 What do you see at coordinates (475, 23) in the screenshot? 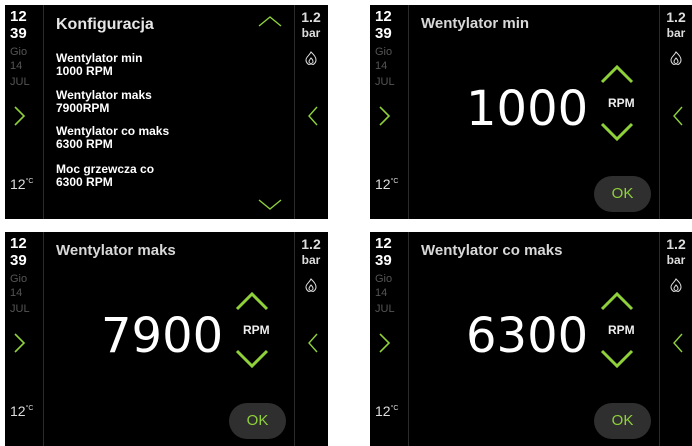
I see `screen-title: Wentylator min` at bounding box center [475, 23].